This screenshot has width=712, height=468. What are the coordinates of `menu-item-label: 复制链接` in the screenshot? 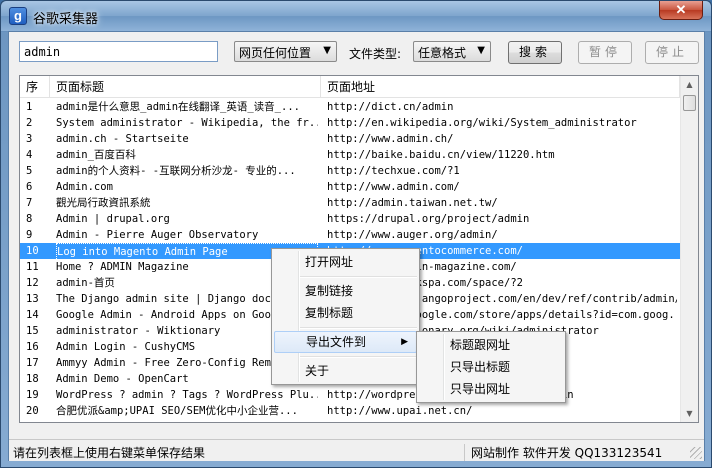 It's located at (329, 291).